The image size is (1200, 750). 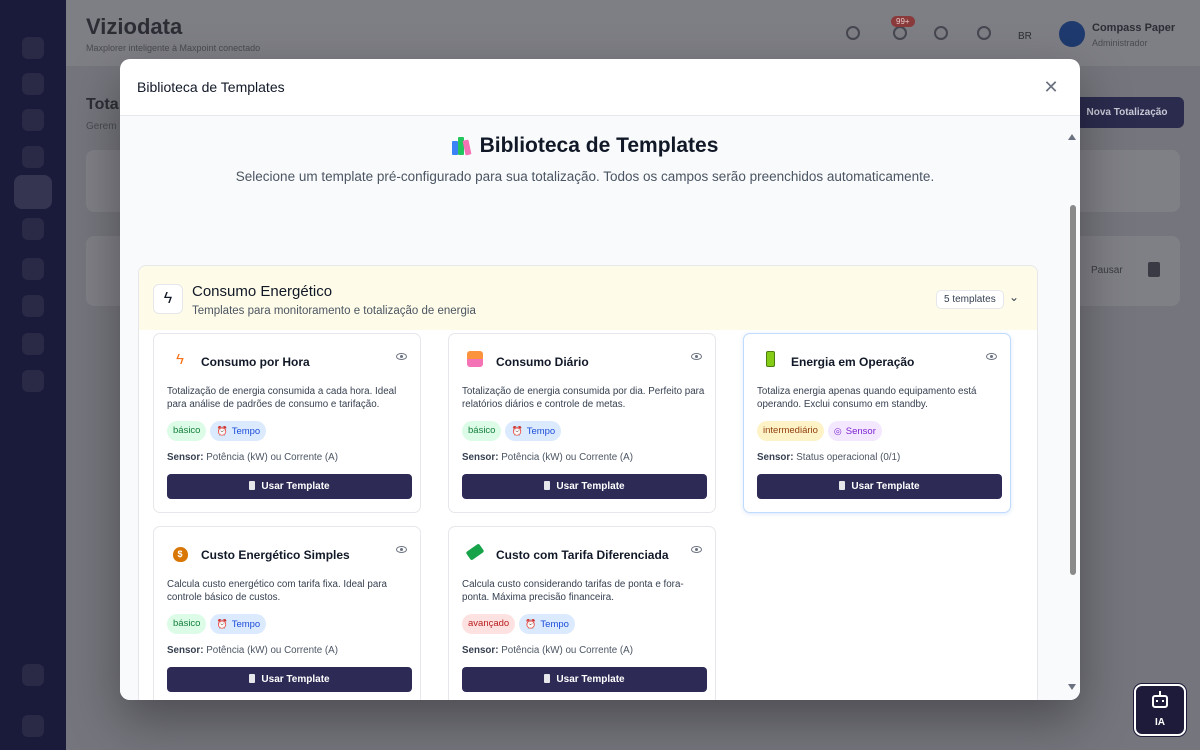 What do you see at coordinates (33, 726) in the screenshot?
I see `collapse-icon` at bounding box center [33, 726].